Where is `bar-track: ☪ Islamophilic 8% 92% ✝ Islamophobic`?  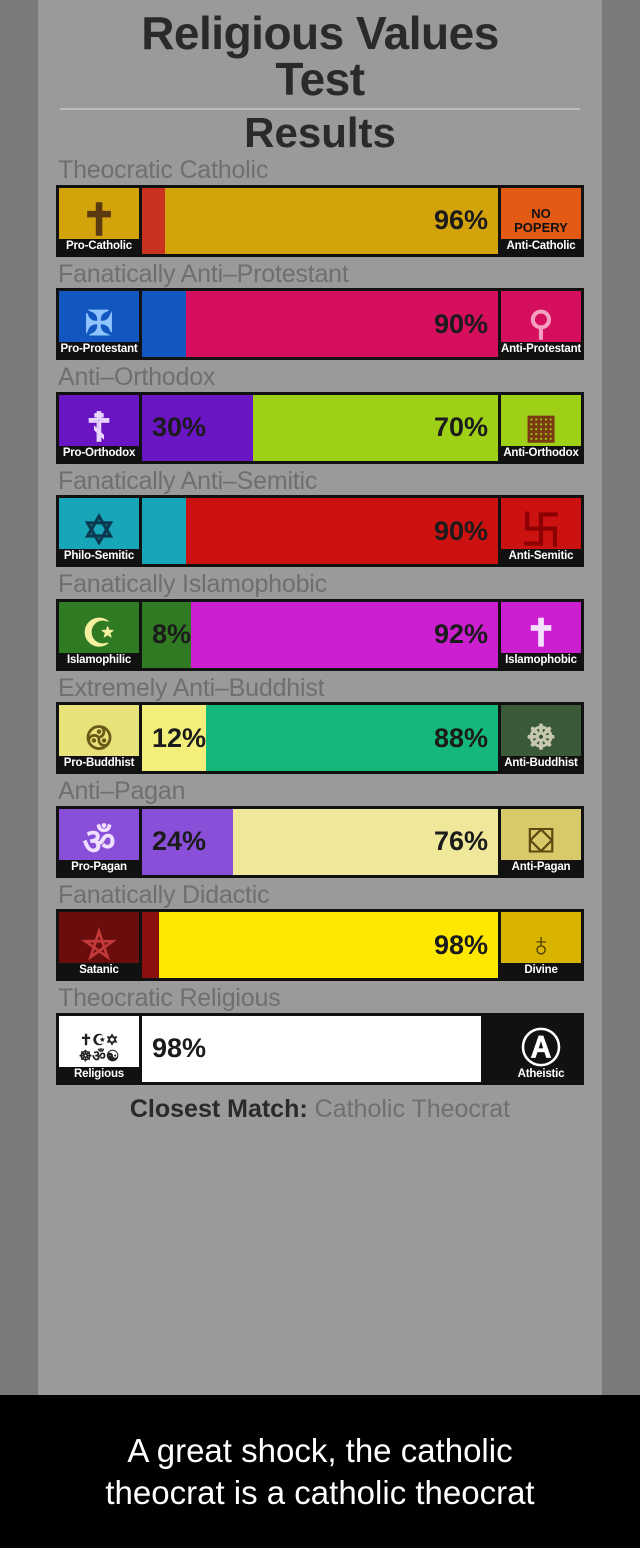
bar-track: ☪ Islamophilic 8% 92% ✝ Islamophobic is located at coordinates (320, 634).